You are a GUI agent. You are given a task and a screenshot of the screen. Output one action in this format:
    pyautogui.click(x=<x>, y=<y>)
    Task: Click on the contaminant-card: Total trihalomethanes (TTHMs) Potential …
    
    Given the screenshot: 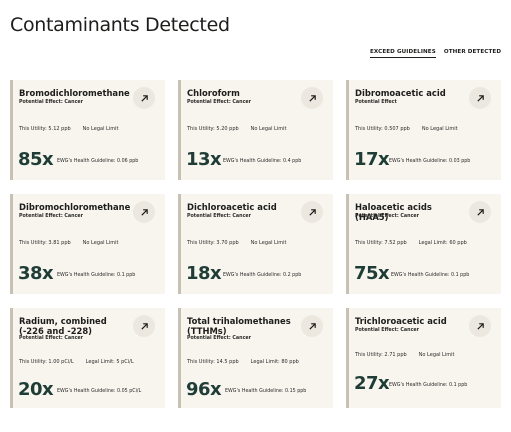 What is the action you would take?
    pyautogui.click(x=255, y=358)
    